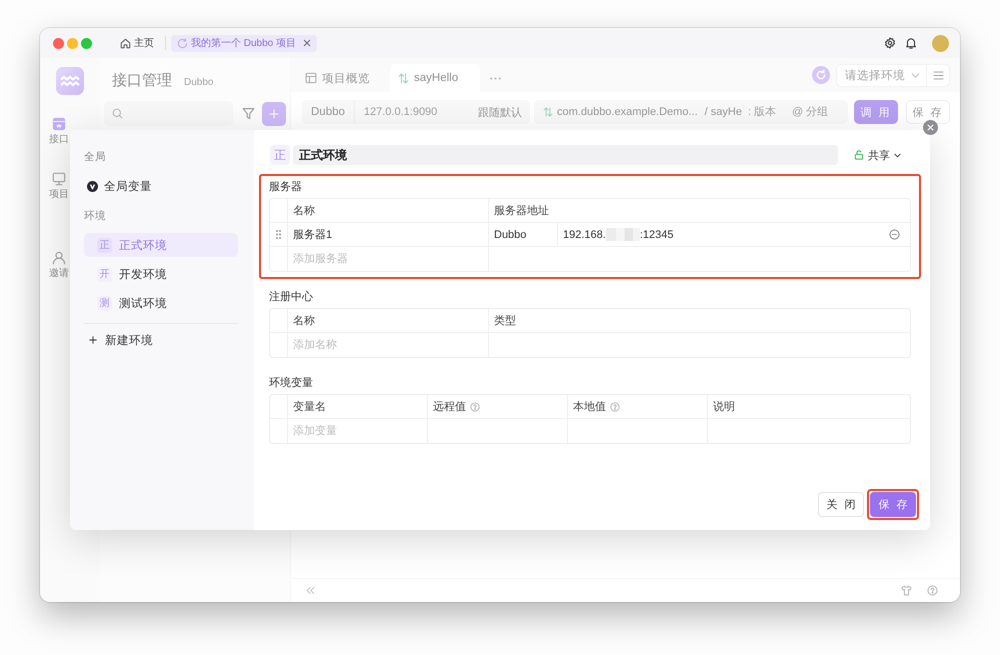 Image resolution: width=1000 pixels, height=655 pixels. Describe the element at coordinates (502, 112) in the screenshot. I see `mode-select: 跟随默认` at that location.